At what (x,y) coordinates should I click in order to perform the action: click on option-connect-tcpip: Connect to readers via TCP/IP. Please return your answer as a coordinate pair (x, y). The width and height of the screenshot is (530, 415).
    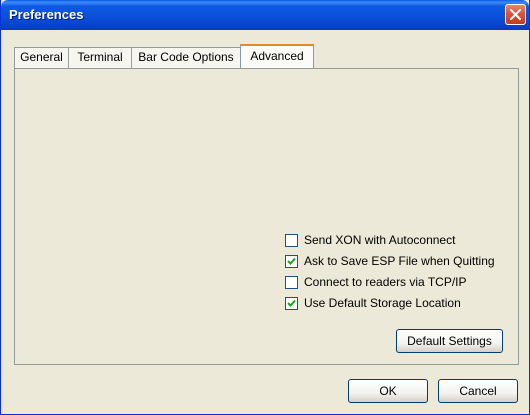
    Looking at the image, I should click on (376, 282).